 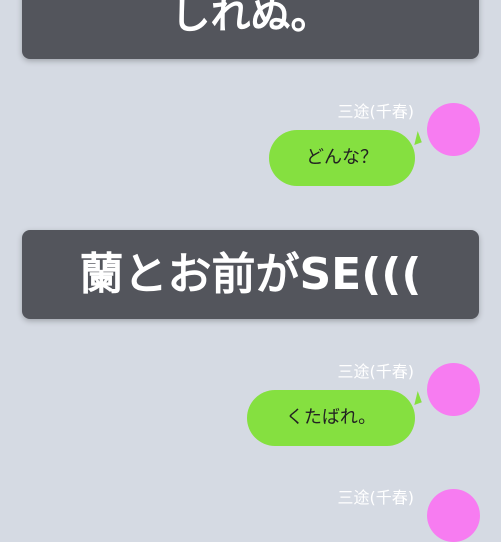 I want to click on narration-banner: しれぬ。, so click(x=250, y=29).